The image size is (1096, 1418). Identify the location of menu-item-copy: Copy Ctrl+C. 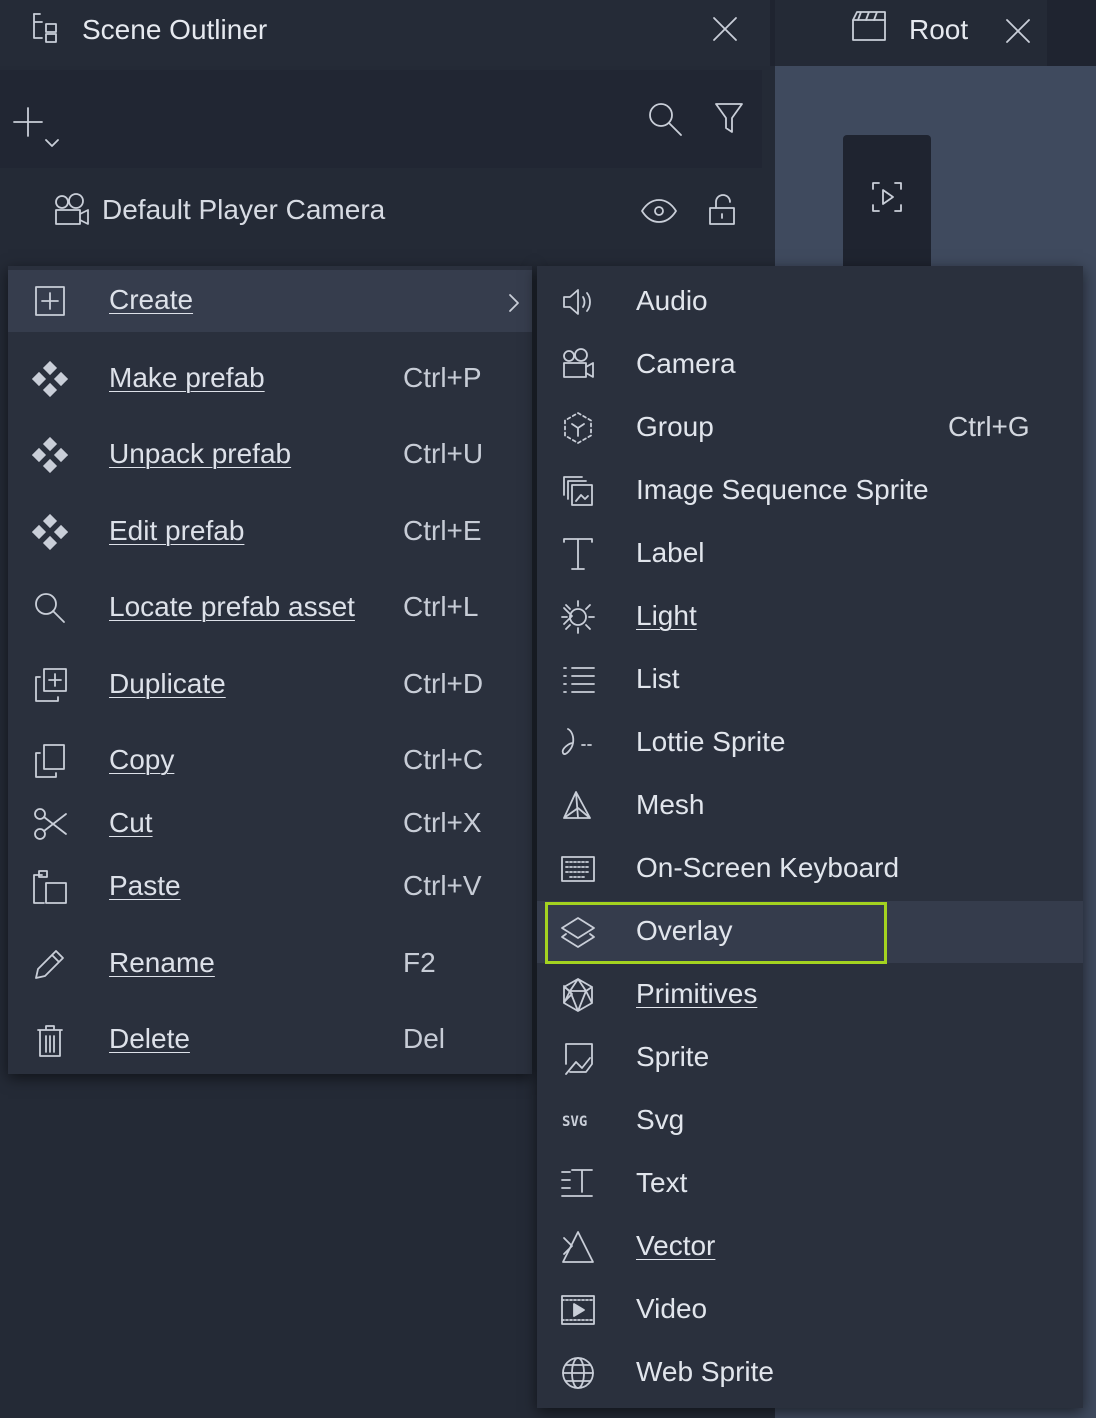
(270, 761).